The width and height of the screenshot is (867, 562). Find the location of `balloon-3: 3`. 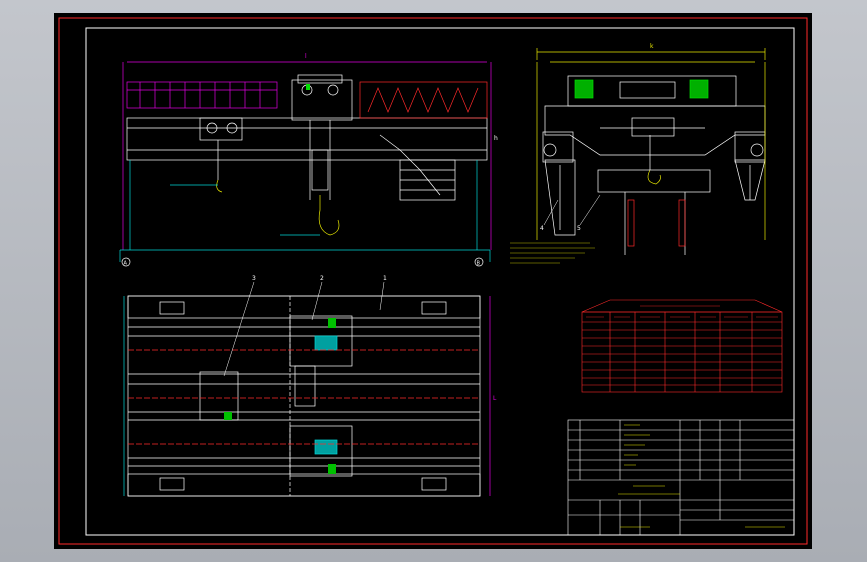

balloon-3: 3 is located at coordinates (254, 278).